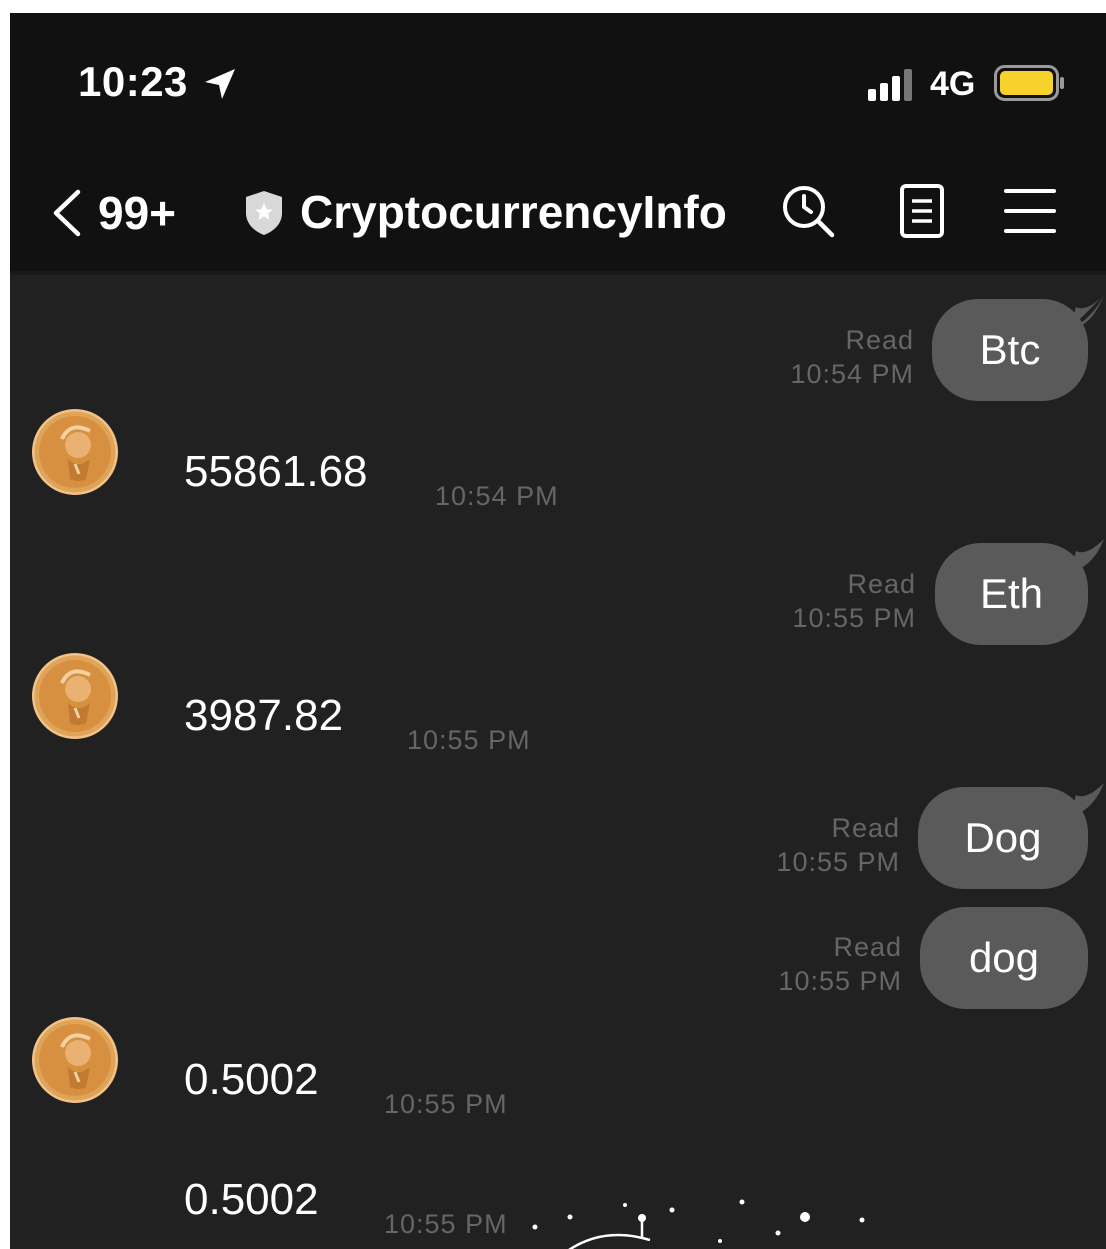 The height and width of the screenshot is (1249, 1106). I want to click on sticker-doodle, so click(698, 1224).